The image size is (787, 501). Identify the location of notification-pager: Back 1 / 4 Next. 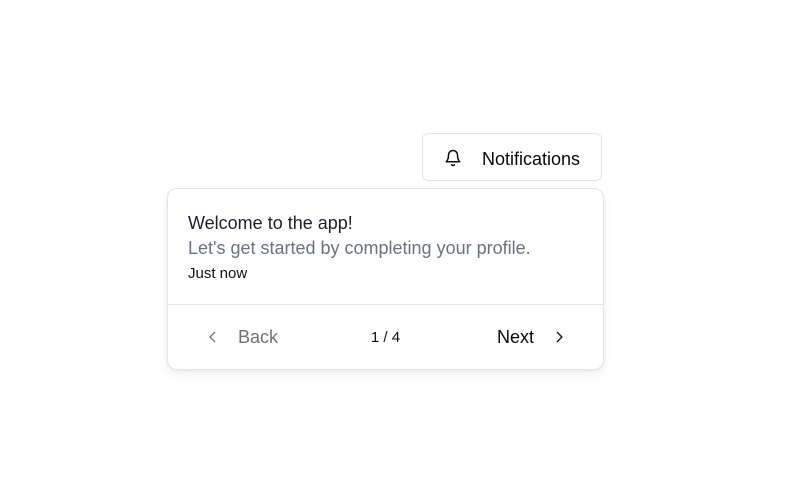
(385, 337).